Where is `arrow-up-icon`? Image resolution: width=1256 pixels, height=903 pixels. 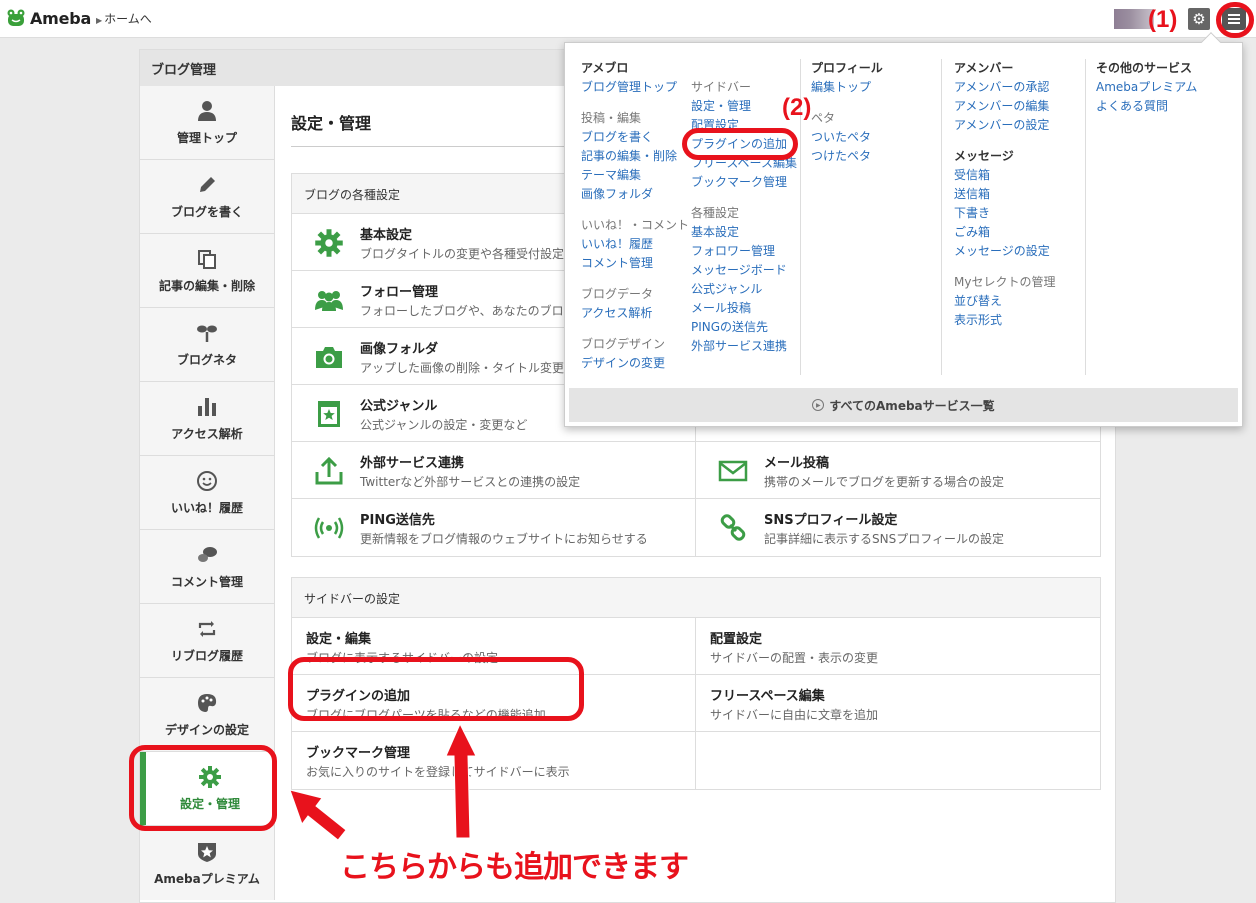
arrow-up-icon is located at coordinates (461, 780).